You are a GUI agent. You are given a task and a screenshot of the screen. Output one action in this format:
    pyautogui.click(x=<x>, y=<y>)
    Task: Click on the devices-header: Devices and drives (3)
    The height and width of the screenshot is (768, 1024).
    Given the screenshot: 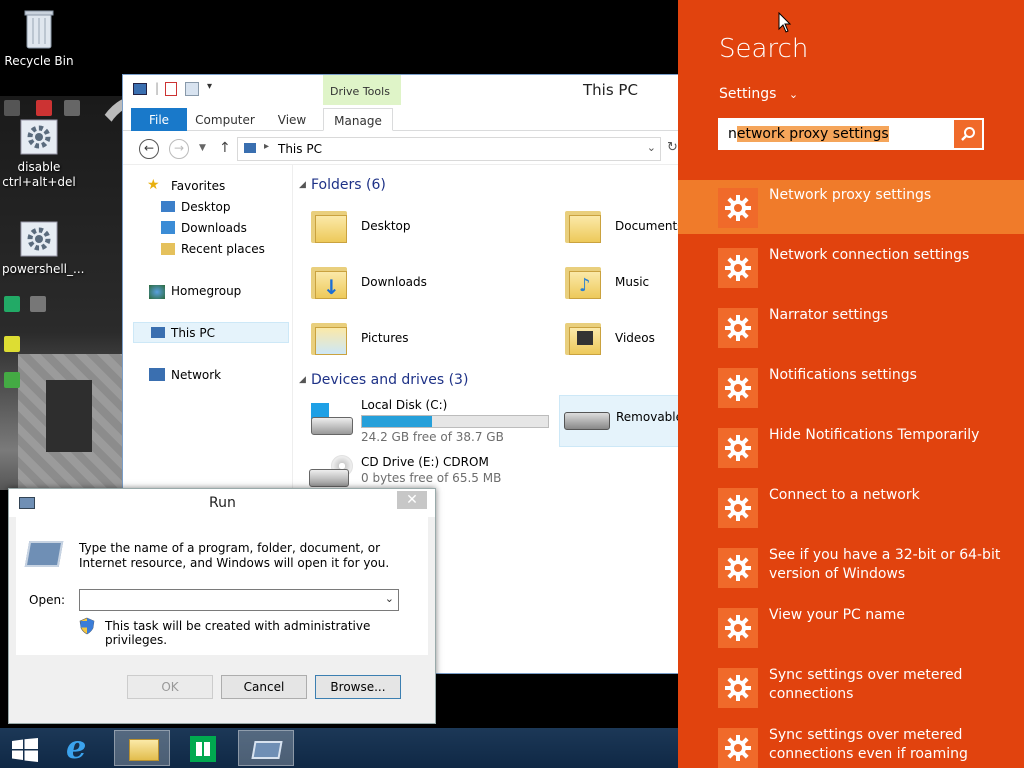 What is the action you would take?
    pyautogui.click(x=389, y=380)
    